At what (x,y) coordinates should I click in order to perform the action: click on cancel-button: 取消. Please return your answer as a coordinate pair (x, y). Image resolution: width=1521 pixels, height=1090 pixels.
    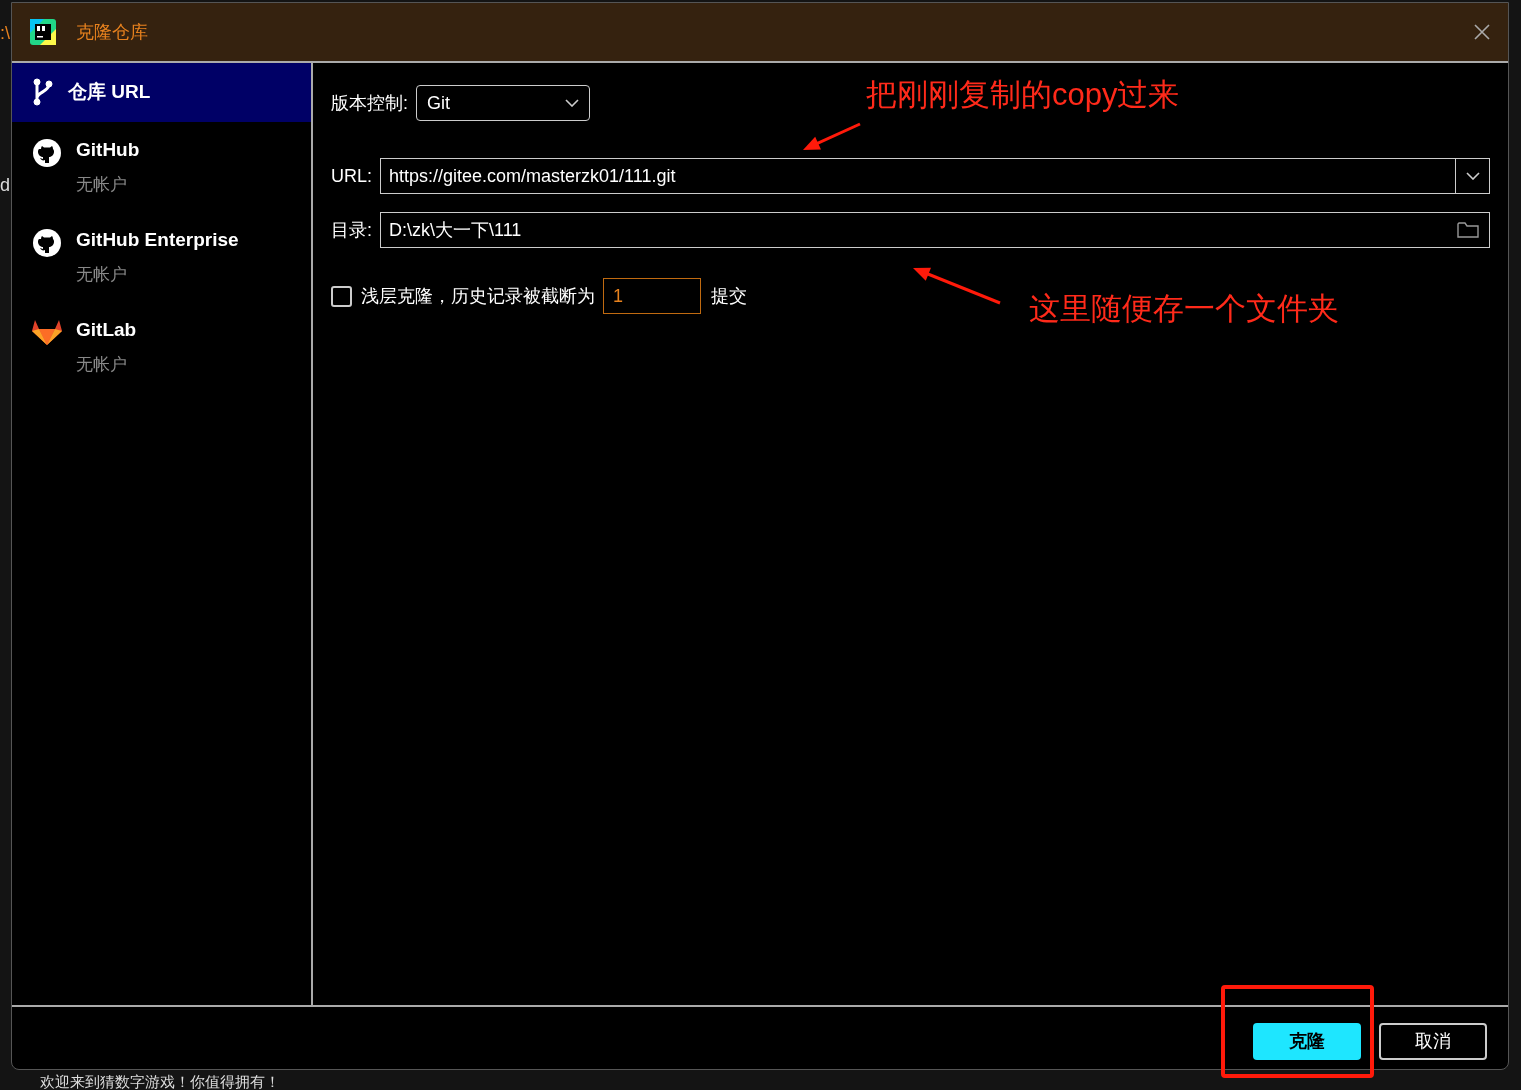
    Looking at the image, I should click on (1433, 1041).